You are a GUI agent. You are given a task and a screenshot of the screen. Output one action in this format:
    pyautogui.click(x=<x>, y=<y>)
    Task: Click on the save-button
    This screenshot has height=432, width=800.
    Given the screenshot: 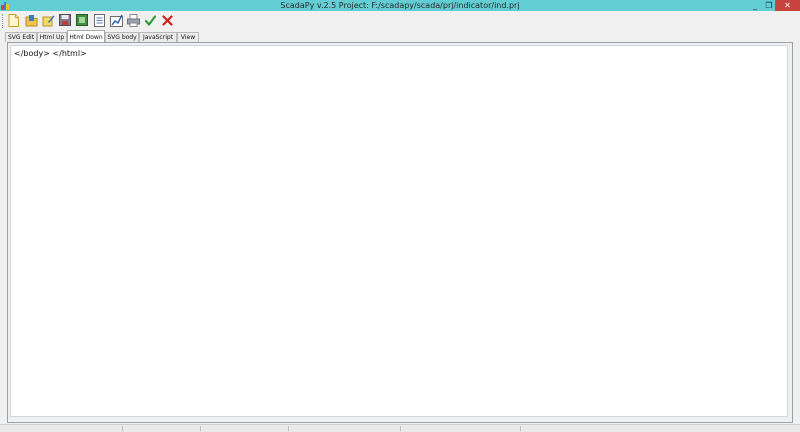 What is the action you would take?
    pyautogui.click(x=65, y=20)
    